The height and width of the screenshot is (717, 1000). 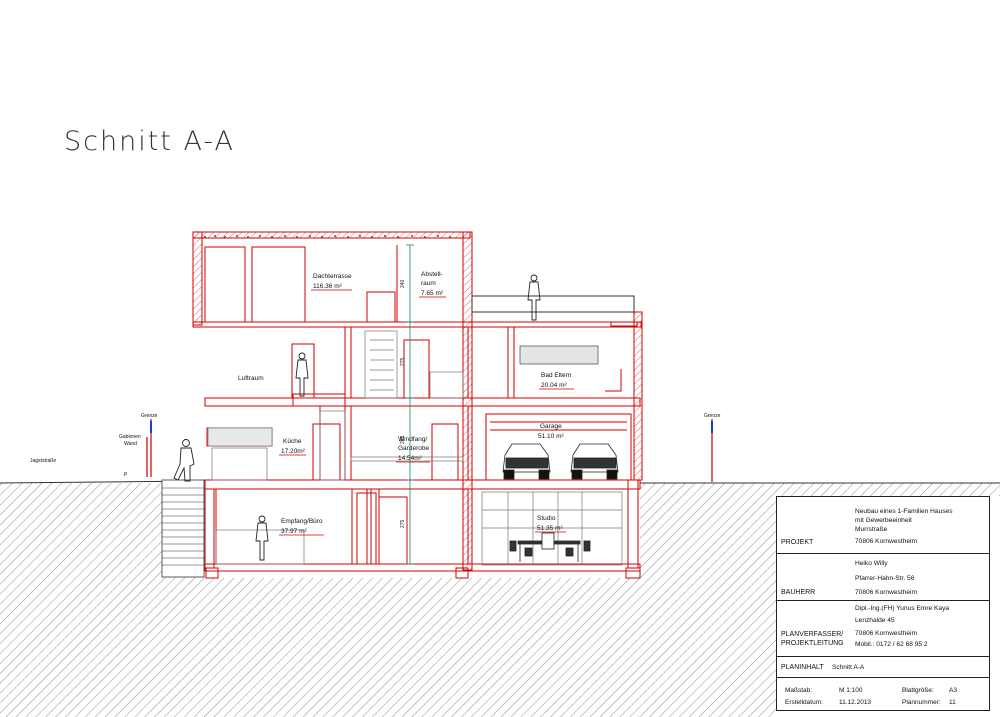 What do you see at coordinates (550, 528) in the screenshot?
I see `room-studio-area: 51.35 m²` at bounding box center [550, 528].